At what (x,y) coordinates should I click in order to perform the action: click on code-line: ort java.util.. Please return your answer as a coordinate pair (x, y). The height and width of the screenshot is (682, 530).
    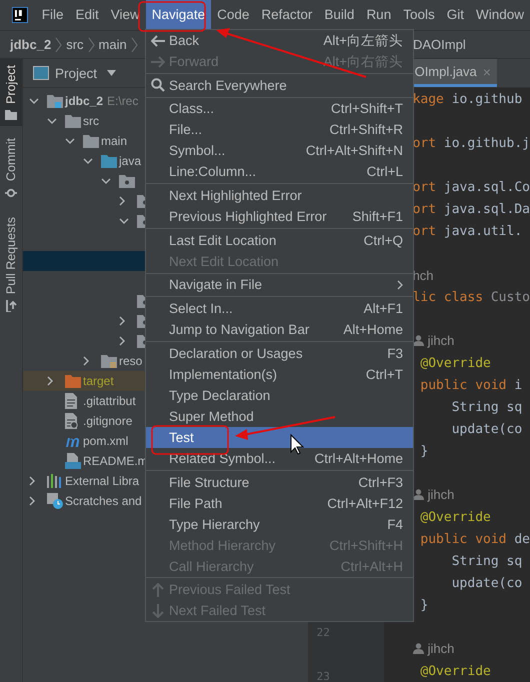
    Looking at the image, I should click on (467, 231).